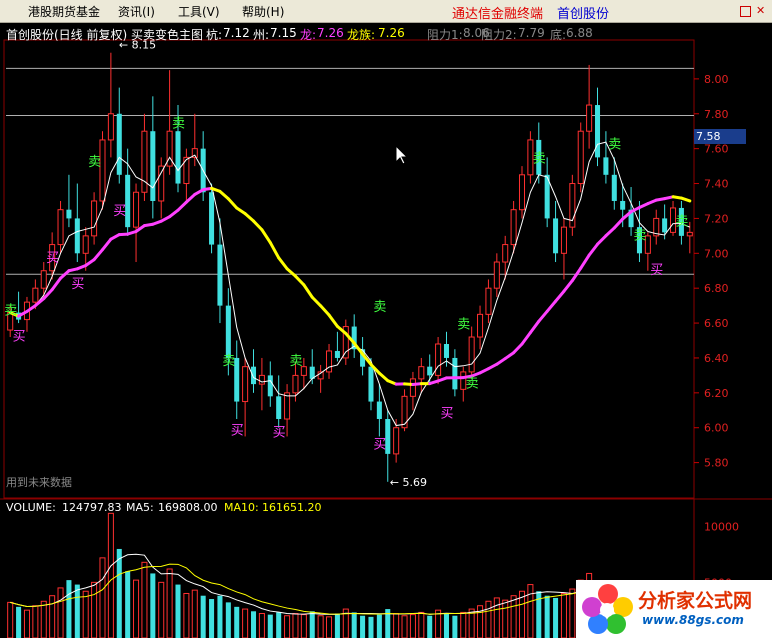  Describe the element at coordinates (241, 507) in the screenshot. I see `ma10-label: MA10:` at that location.